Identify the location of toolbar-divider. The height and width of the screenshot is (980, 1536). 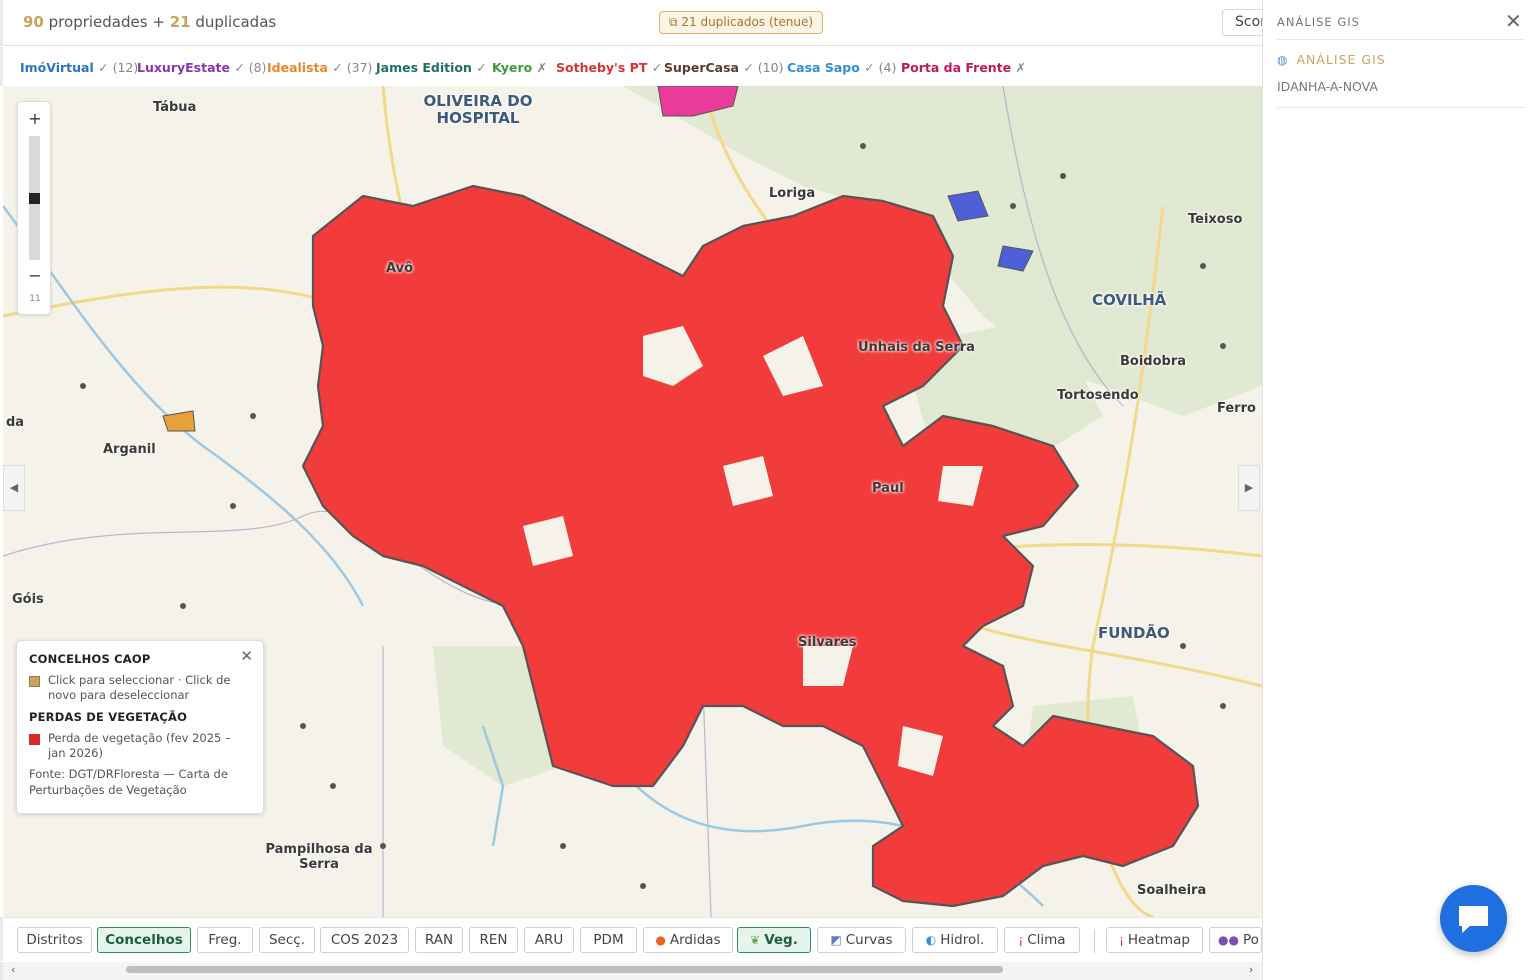
(1094, 941).